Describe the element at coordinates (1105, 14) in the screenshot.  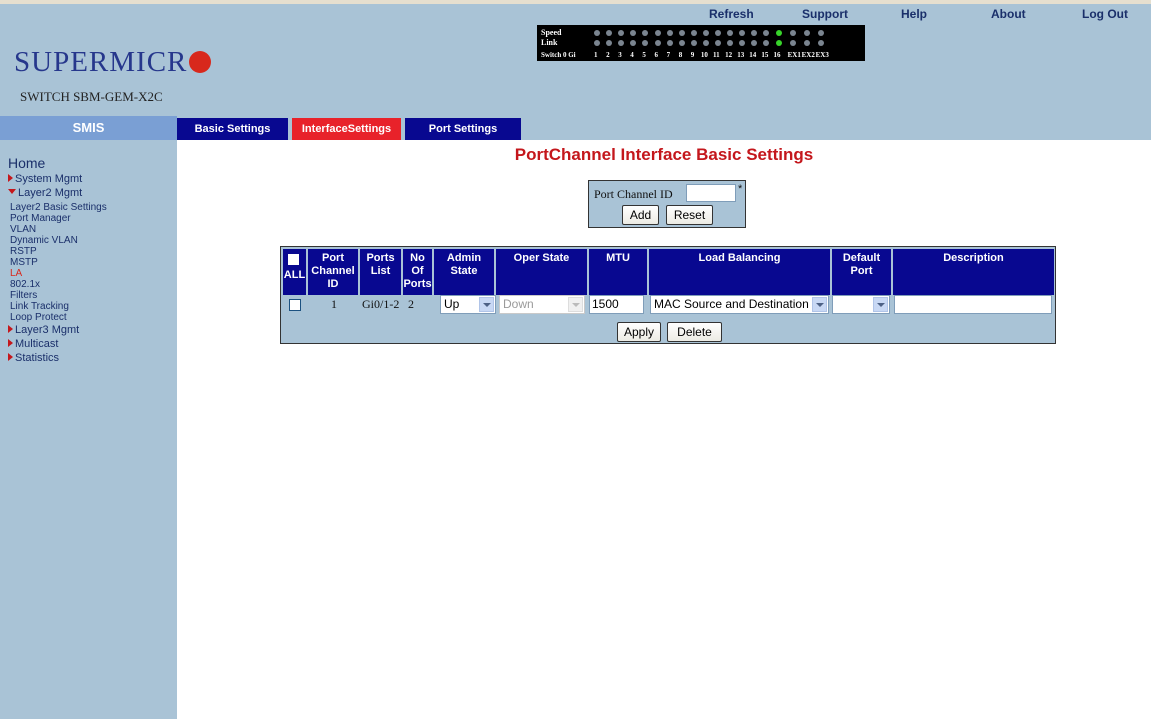
I see `logout-link: Log Out` at that location.